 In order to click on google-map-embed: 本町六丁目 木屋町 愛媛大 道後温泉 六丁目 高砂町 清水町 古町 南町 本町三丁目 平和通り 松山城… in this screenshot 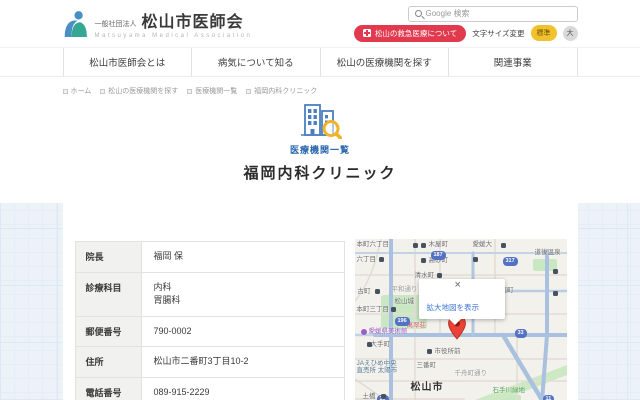, I will do `click(460, 319)`.